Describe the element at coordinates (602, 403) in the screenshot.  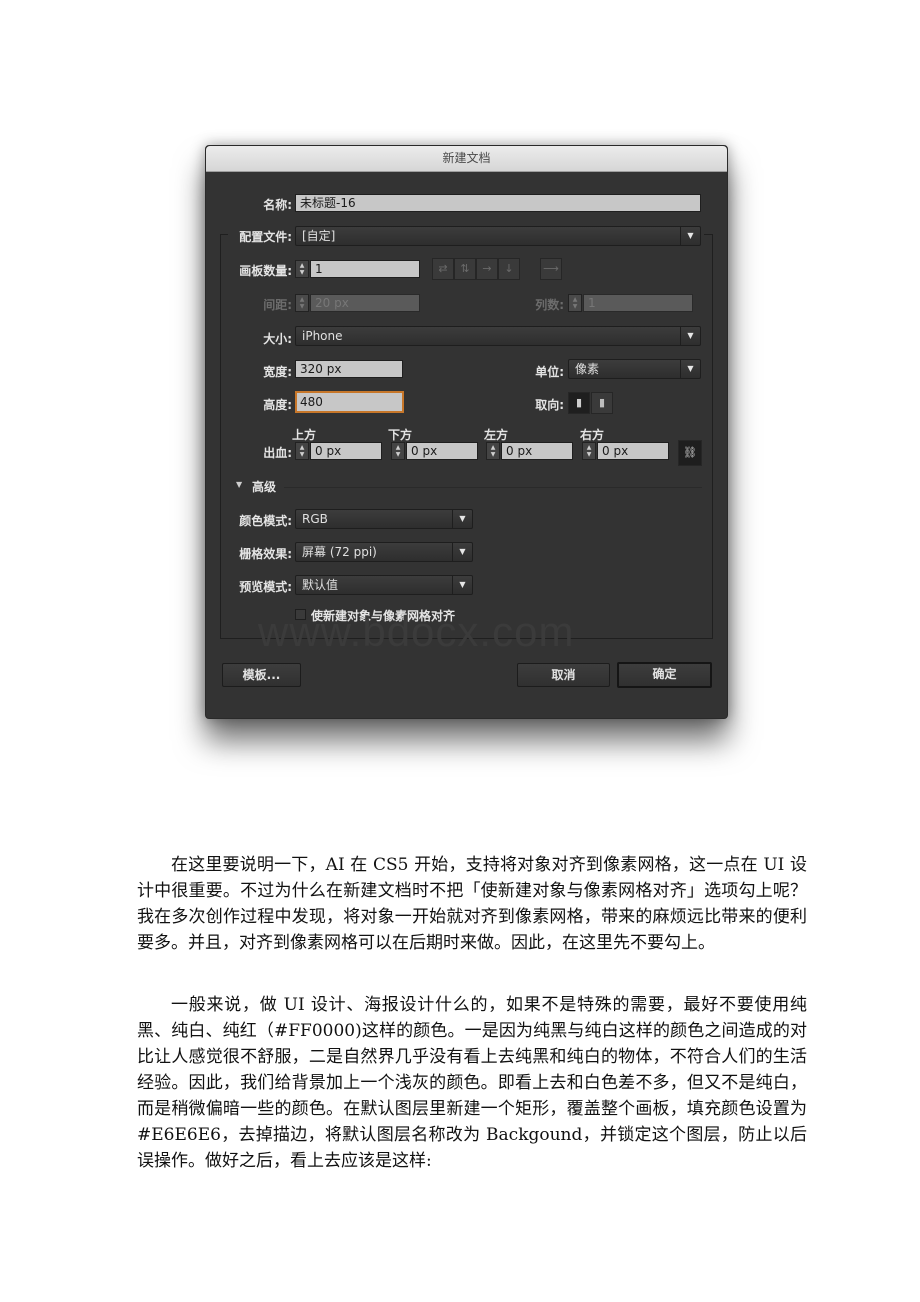
I see `landscape-icon: ▮` at that location.